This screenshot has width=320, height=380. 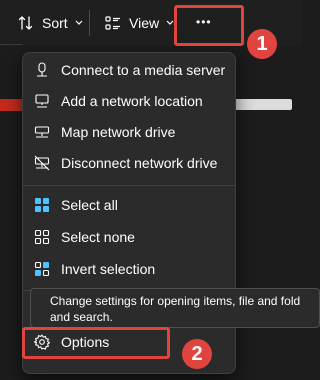 I want to click on menu-item-label: Select none, so click(x=98, y=237).